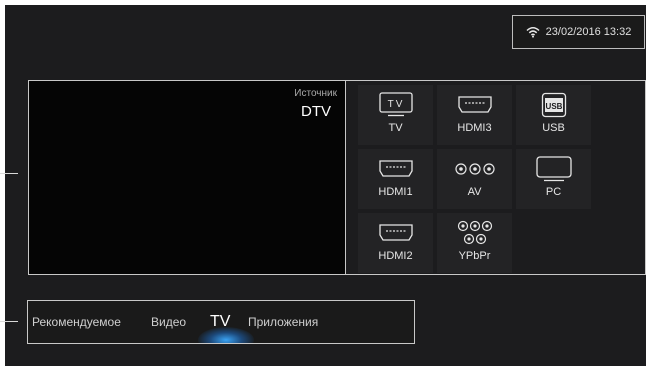  I want to click on source-tile-pc: PC, so click(553, 179).